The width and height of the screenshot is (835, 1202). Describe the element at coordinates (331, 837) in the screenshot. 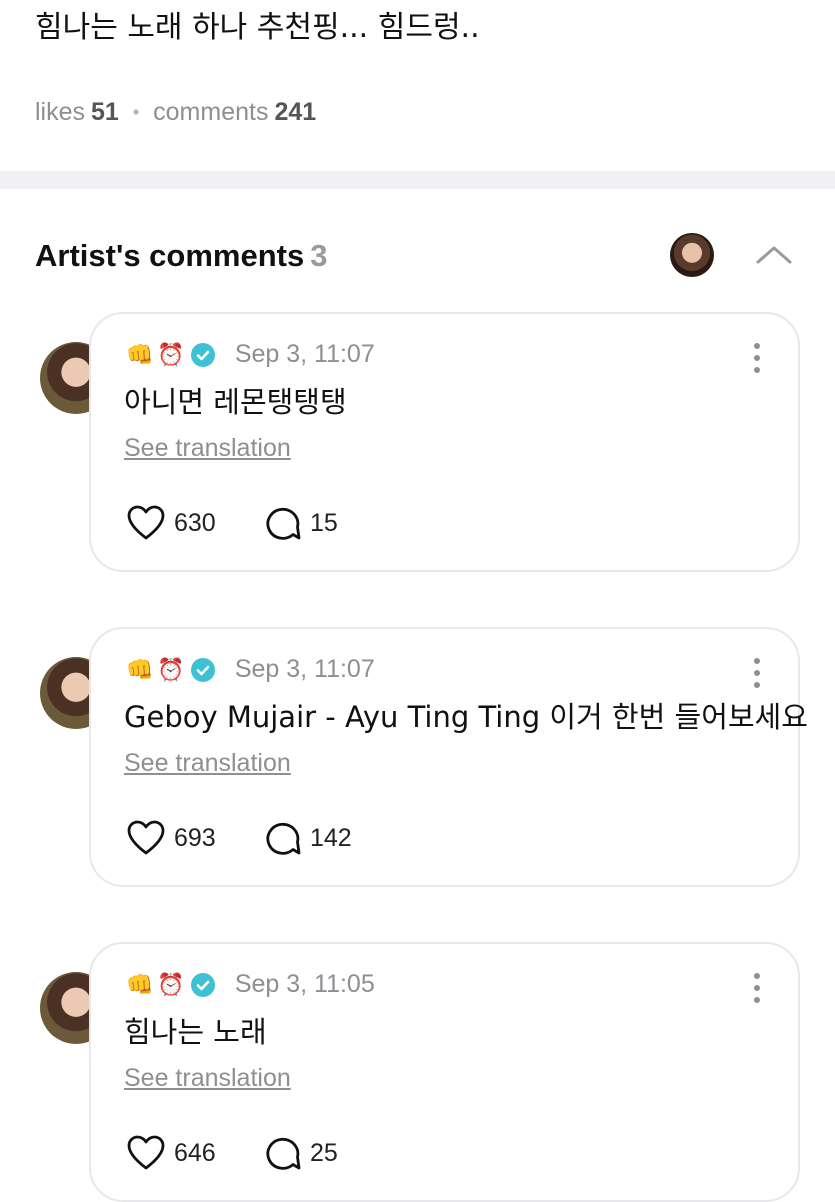

I see `reply-count: 142` at that location.